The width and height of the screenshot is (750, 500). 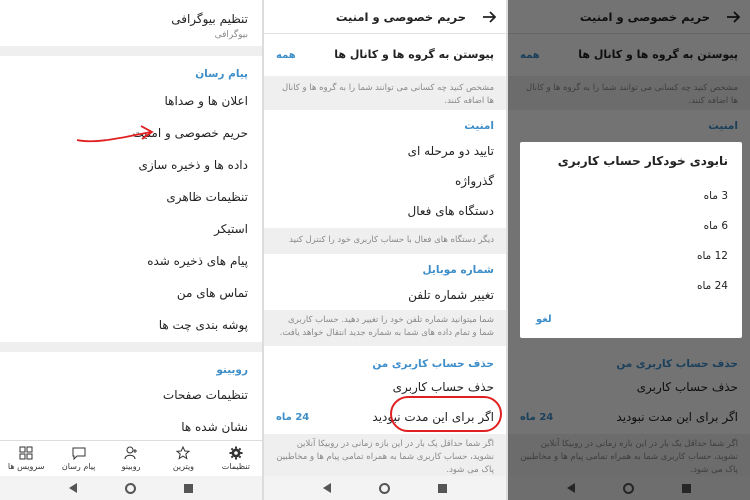 What do you see at coordinates (131, 466) in the screenshot?
I see `tab-rubino-label: روبینو` at bounding box center [131, 466].